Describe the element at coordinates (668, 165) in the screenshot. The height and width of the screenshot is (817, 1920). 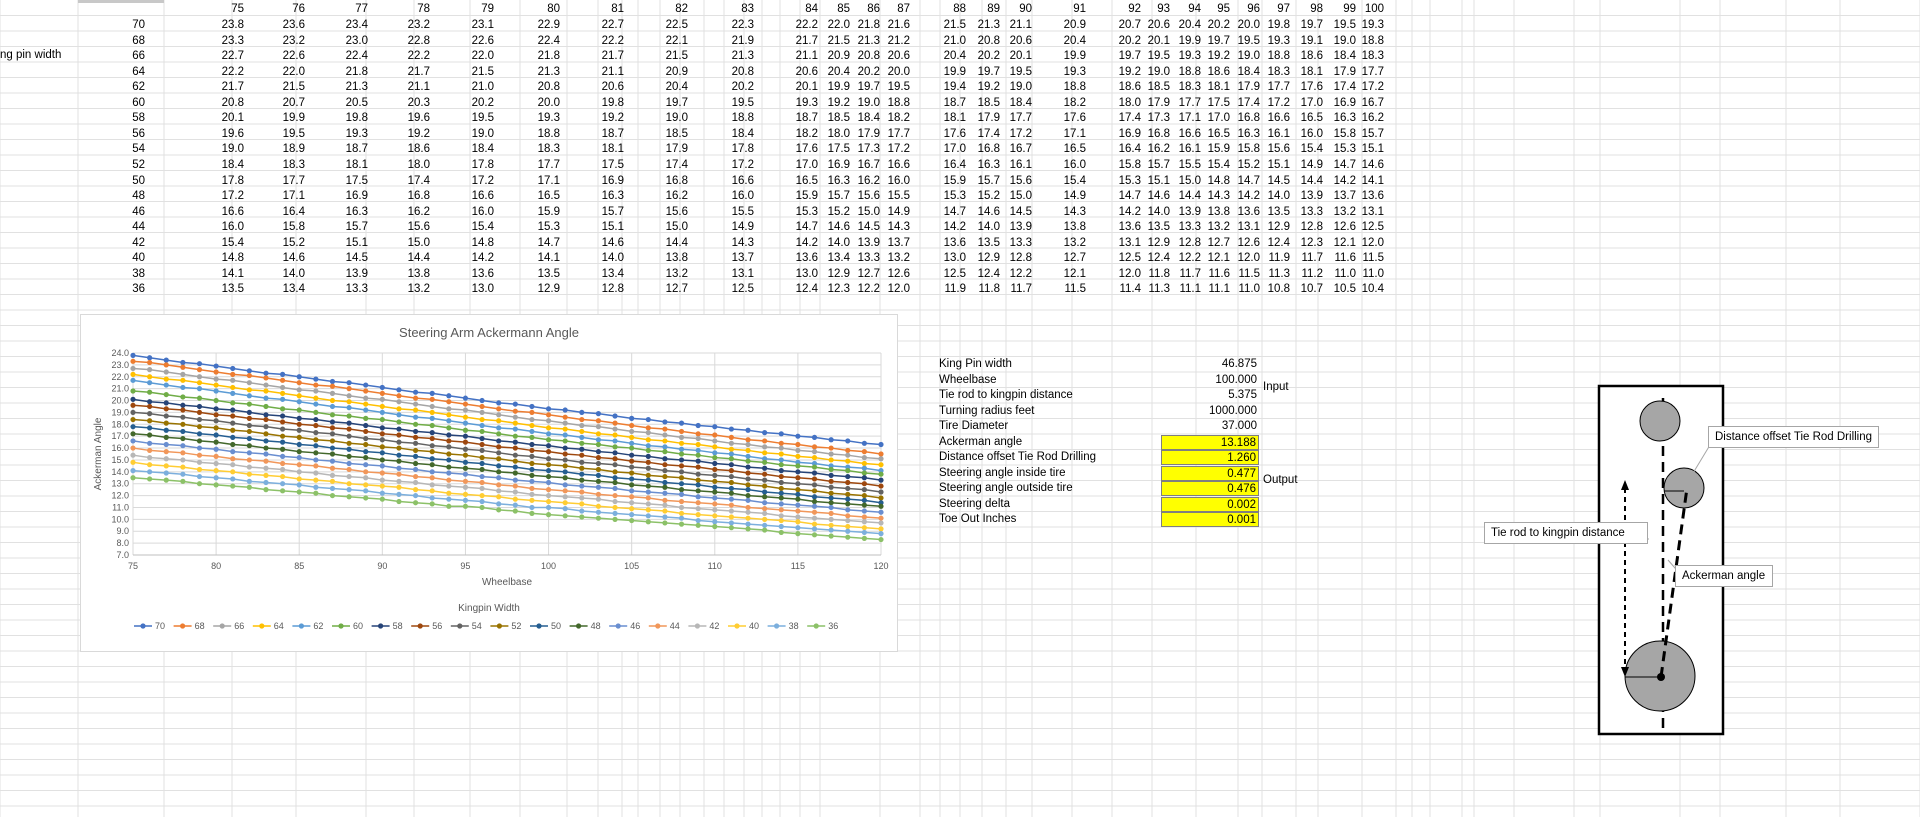
I see `ackerman-value-cell: 17.4` at that location.